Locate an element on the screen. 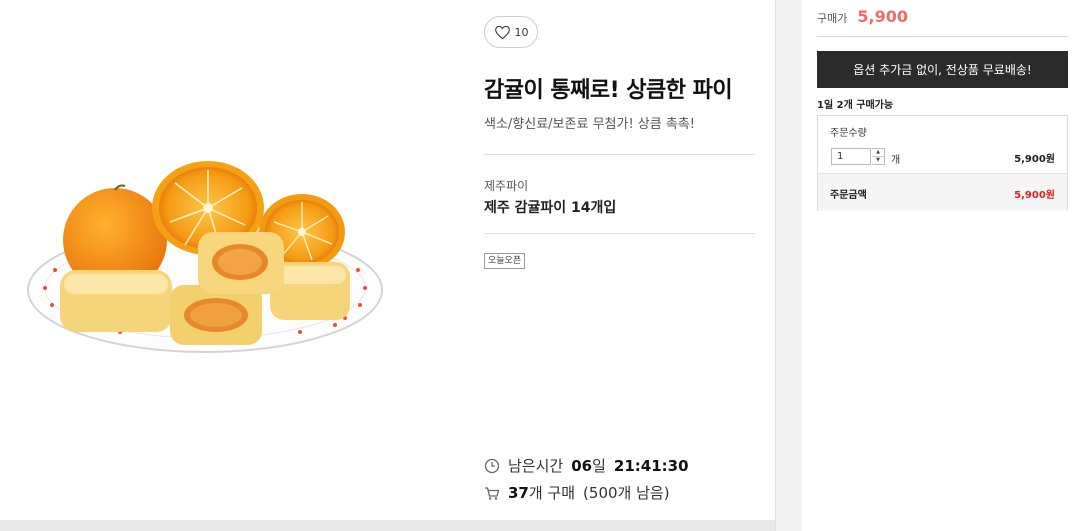  panel-gutter is located at coordinates (788, 265).